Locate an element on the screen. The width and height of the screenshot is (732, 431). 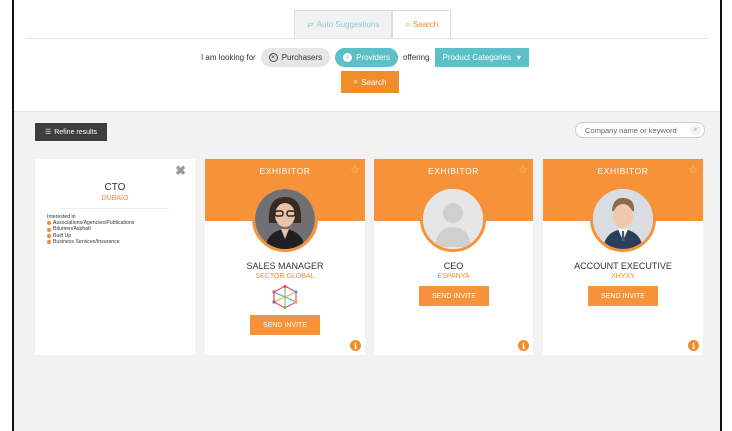
refine-label: Refine results is located at coordinates (76, 132).